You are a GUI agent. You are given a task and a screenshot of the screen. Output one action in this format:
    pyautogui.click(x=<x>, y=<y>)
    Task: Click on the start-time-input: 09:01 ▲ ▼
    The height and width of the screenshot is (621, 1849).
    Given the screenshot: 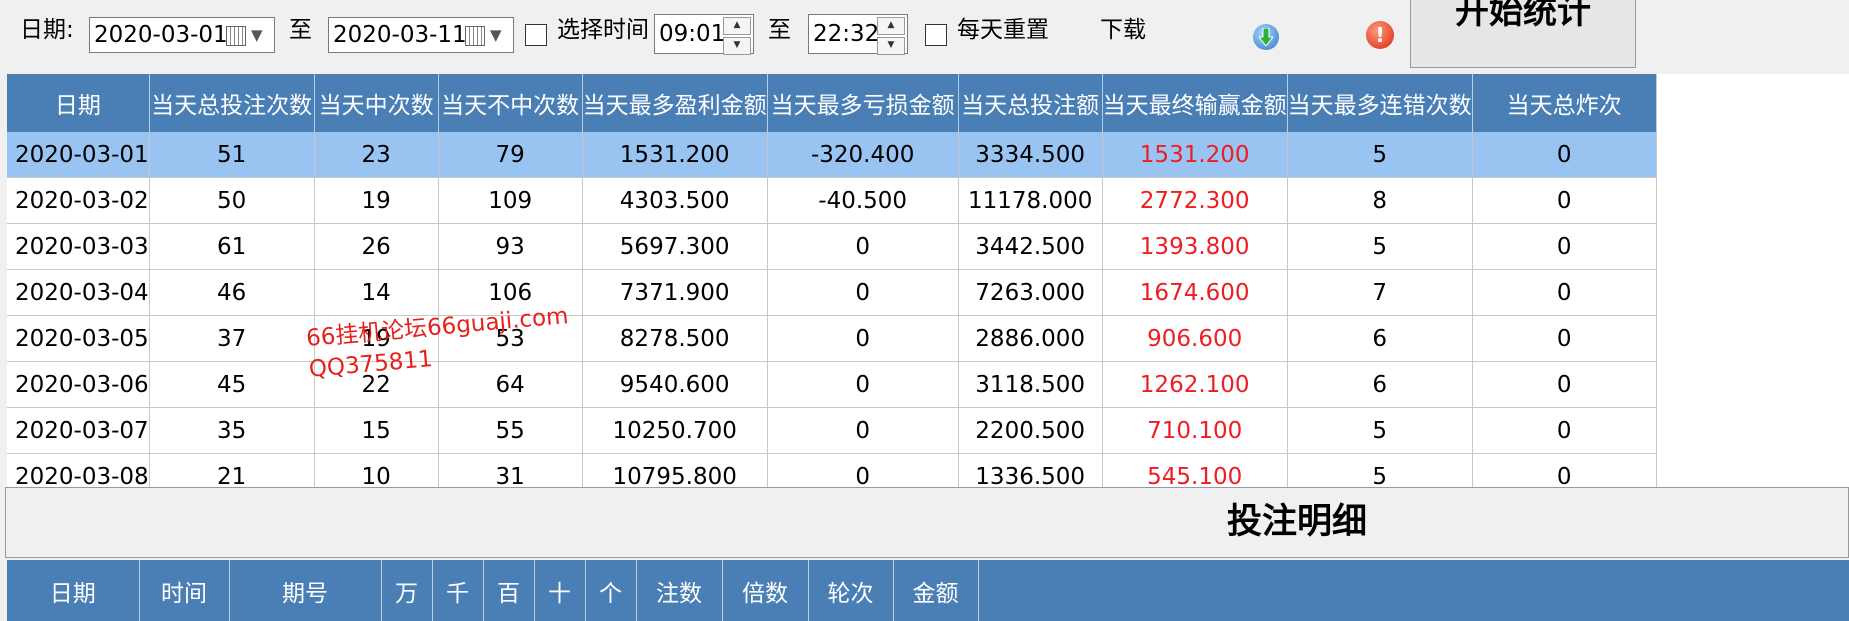 What is the action you would take?
    pyautogui.click(x=704, y=34)
    